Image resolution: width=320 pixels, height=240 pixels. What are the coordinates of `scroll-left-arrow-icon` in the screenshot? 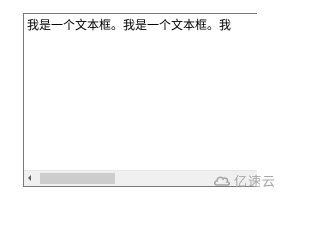 It's located at (29, 178).